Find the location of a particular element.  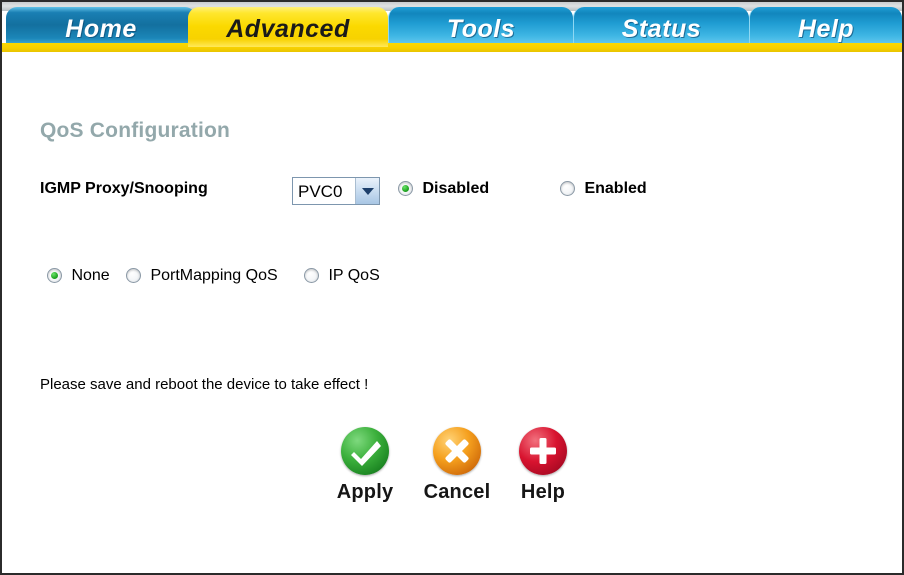

tab-tools: Tools is located at coordinates (480, 27).